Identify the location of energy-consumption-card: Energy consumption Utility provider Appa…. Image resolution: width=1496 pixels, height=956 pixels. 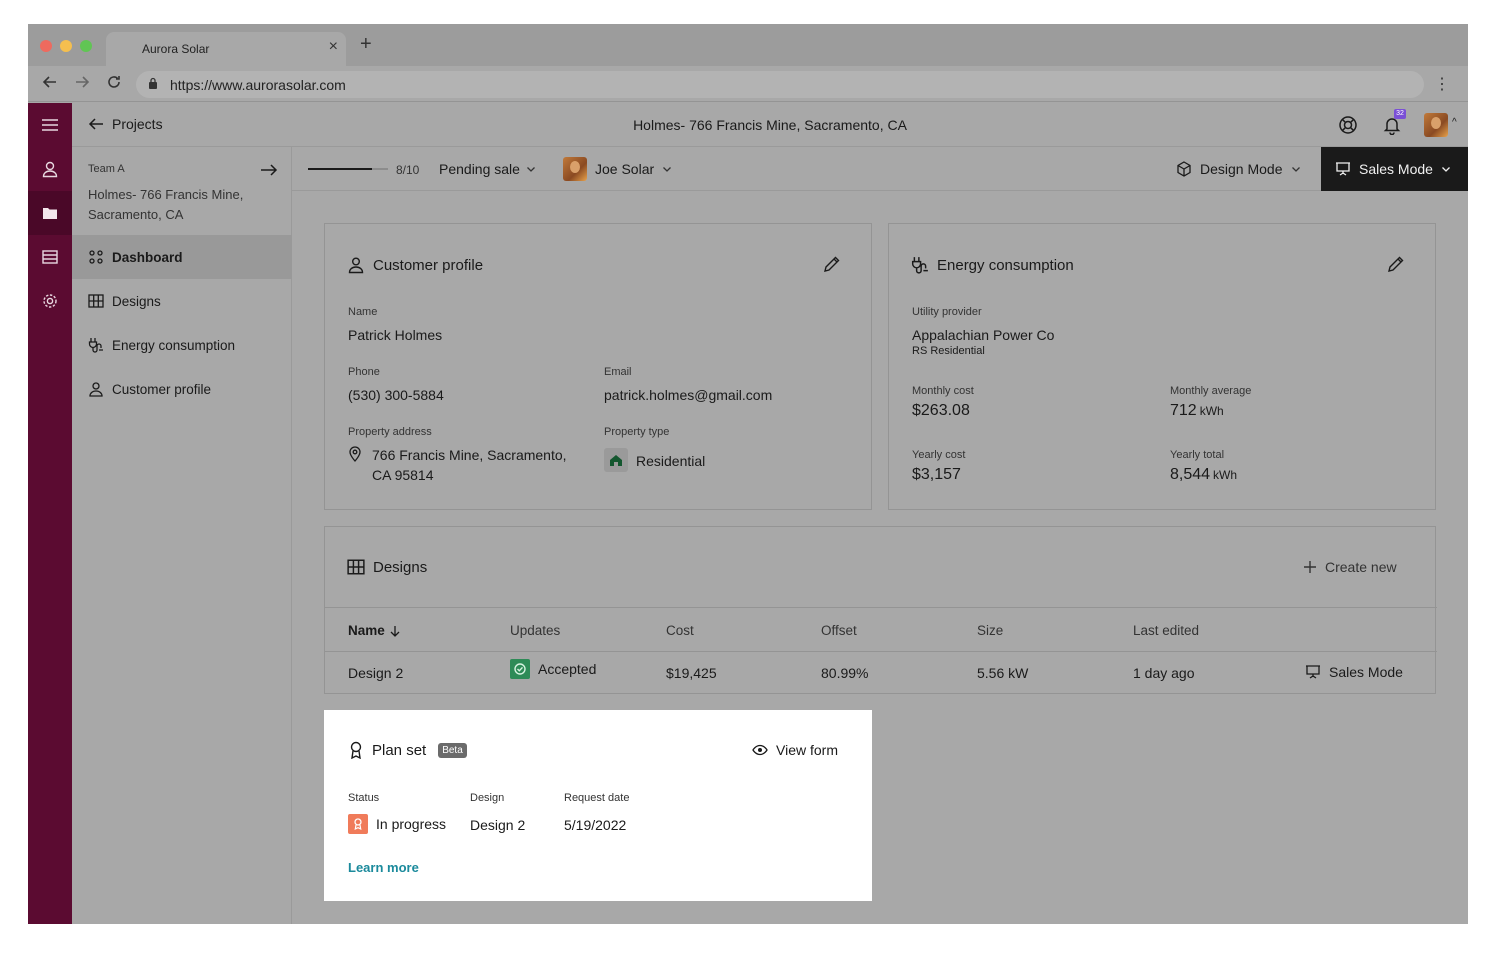
(1162, 366).